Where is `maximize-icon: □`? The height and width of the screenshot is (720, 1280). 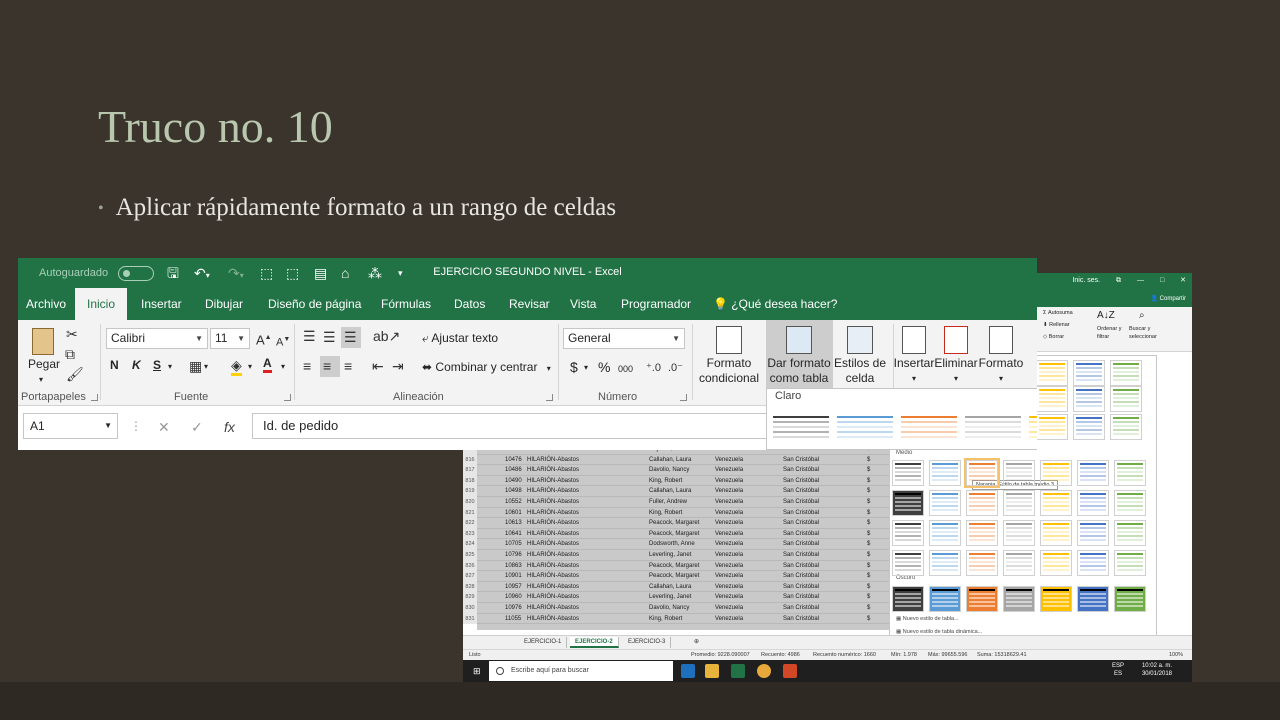 maximize-icon: □ is located at coordinates (1162, 280).